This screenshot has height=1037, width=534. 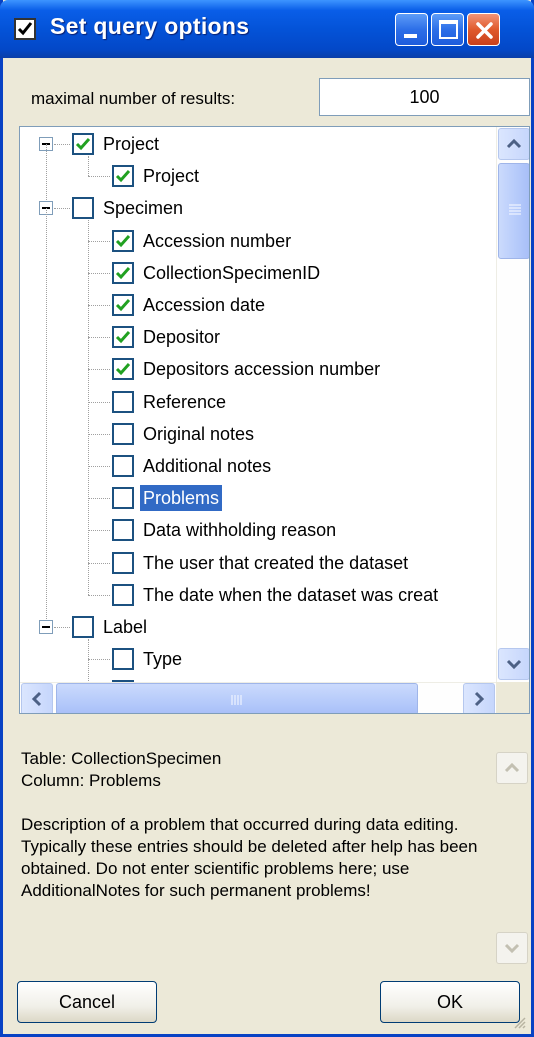 I want to click on tree-item-label: Data withholding reason, so click(x=239, y=530).